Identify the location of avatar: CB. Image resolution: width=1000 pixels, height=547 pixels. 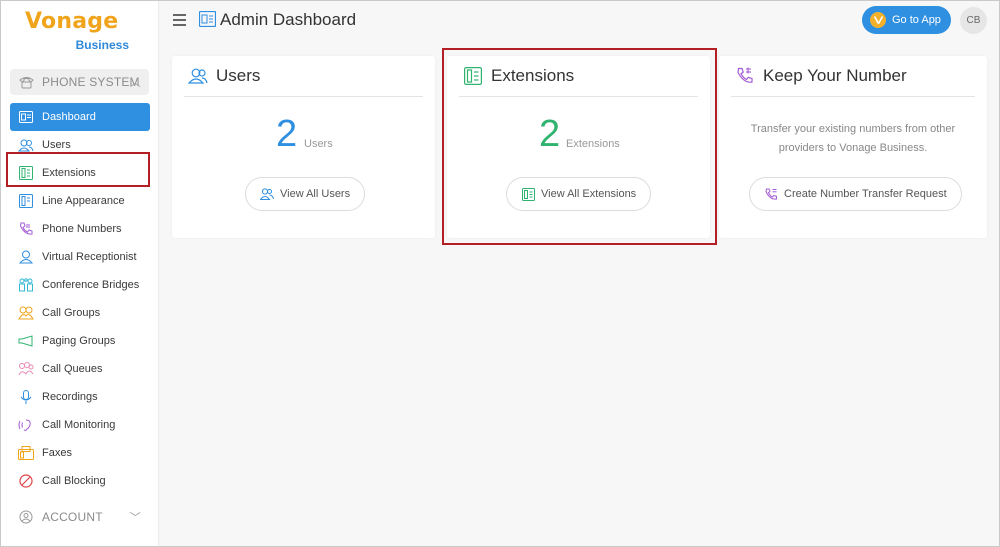
(973, 20).